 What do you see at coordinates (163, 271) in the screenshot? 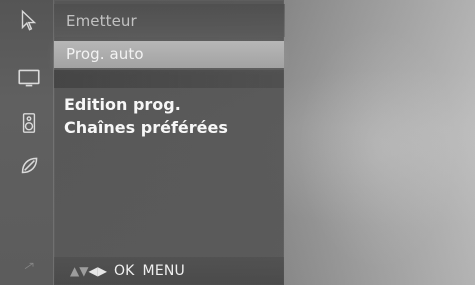
I see `menu-label: MENU` at bounding box center [163, 271].